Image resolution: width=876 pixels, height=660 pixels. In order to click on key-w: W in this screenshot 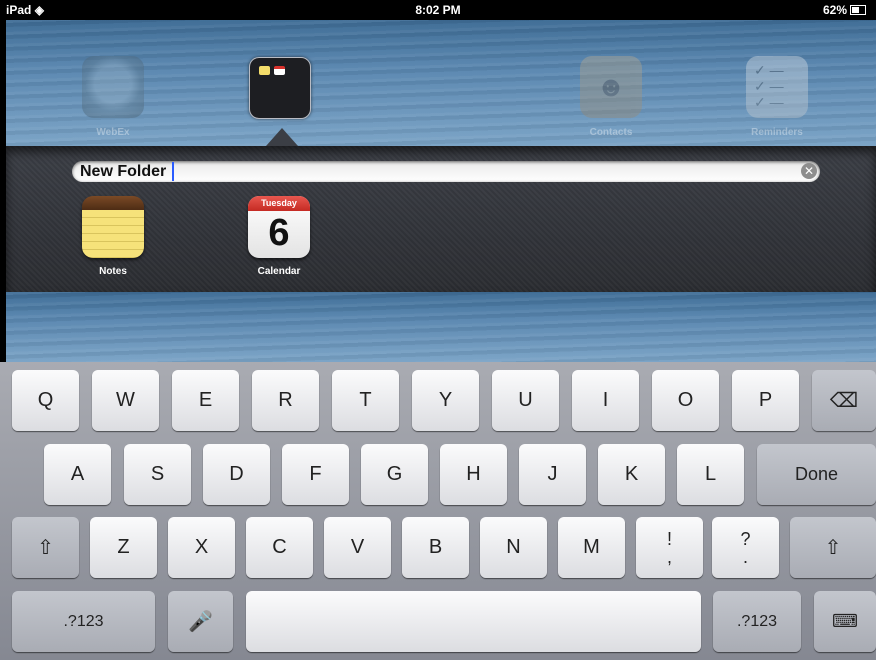, I will do `click(125, 400)`.